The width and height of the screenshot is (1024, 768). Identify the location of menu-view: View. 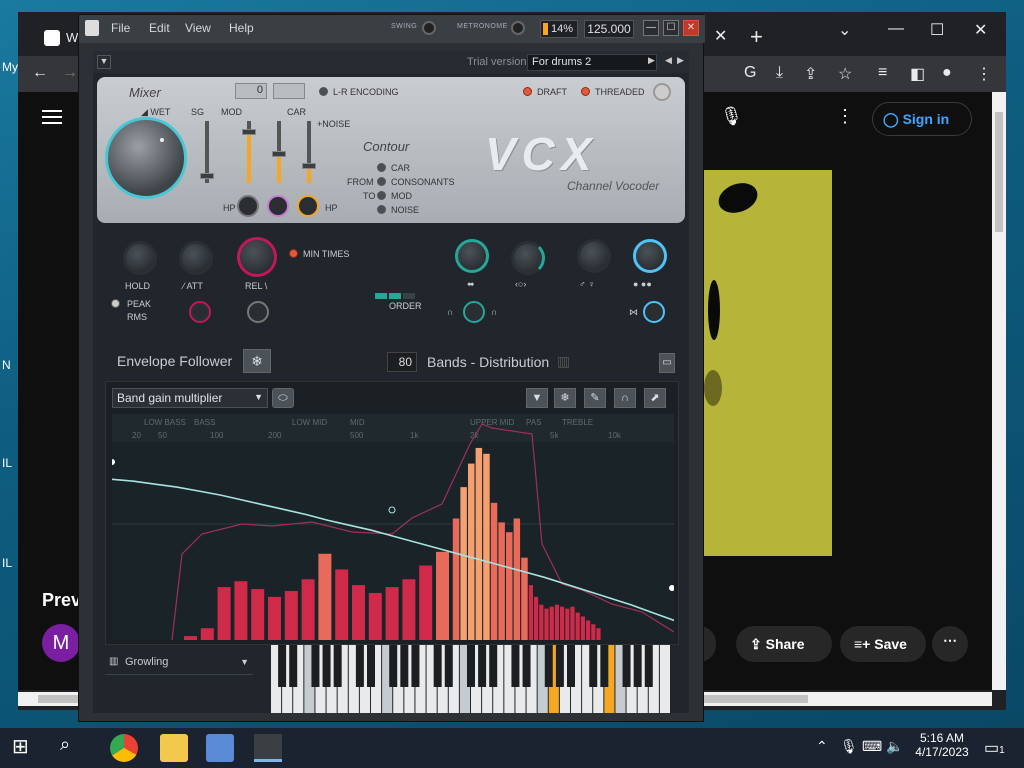
(198, 28).